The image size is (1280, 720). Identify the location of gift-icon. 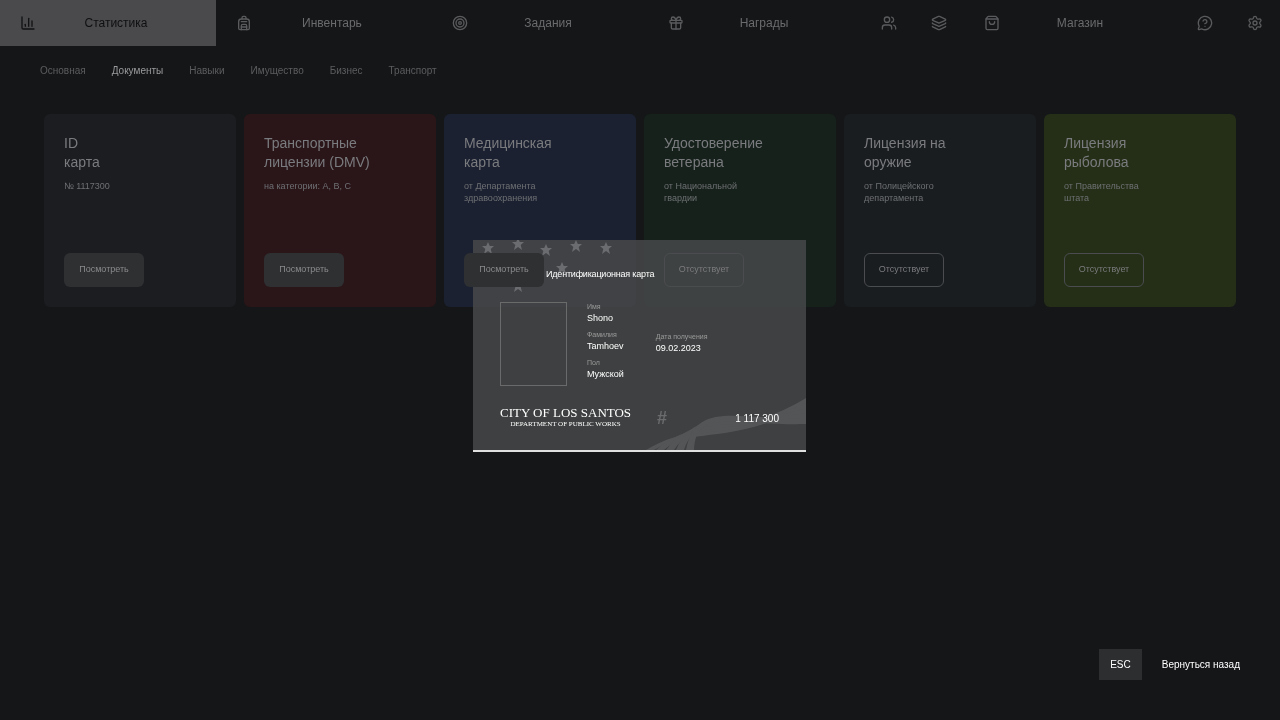
(676, 23).